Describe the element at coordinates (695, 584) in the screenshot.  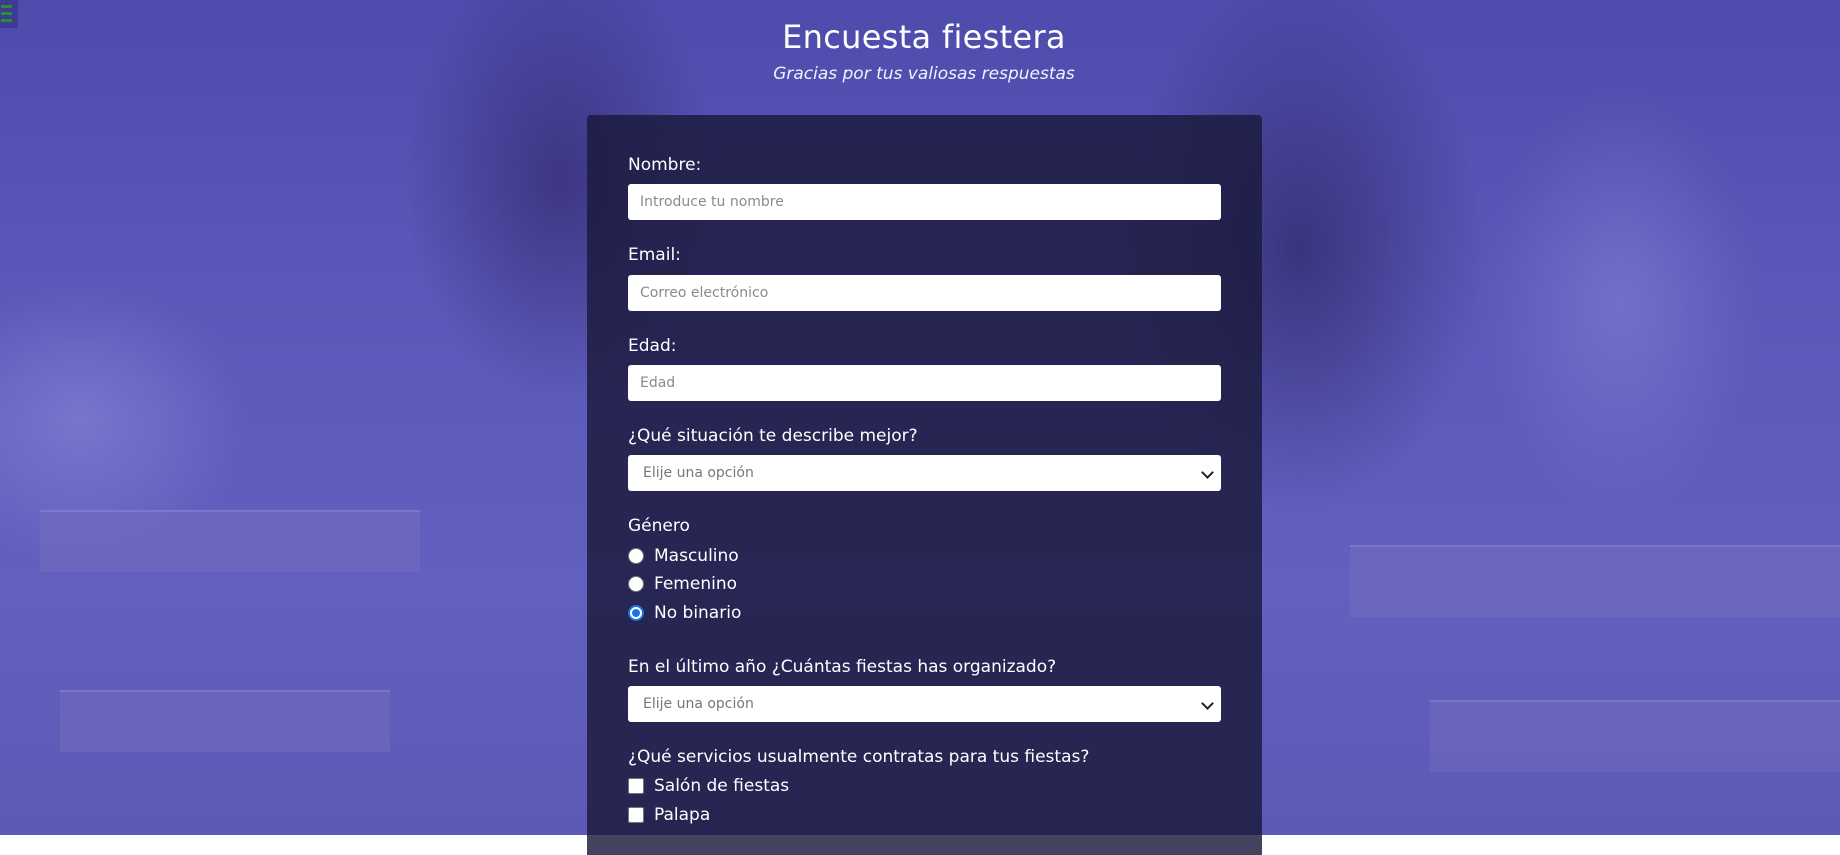
I see `gender-option-label: Femenino` at that location.